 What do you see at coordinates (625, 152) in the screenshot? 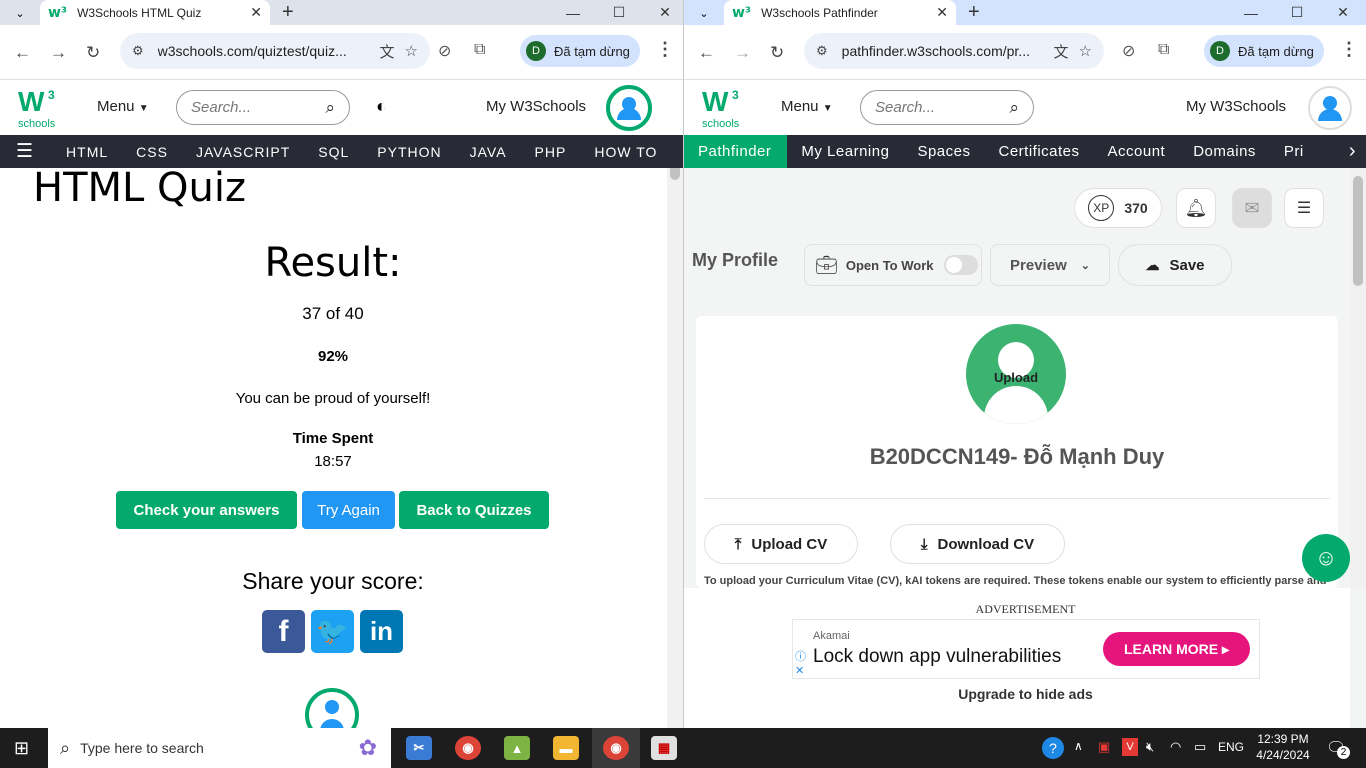
I see `nav-item-how-to: HOW TO` at bounding box center [625, 152].